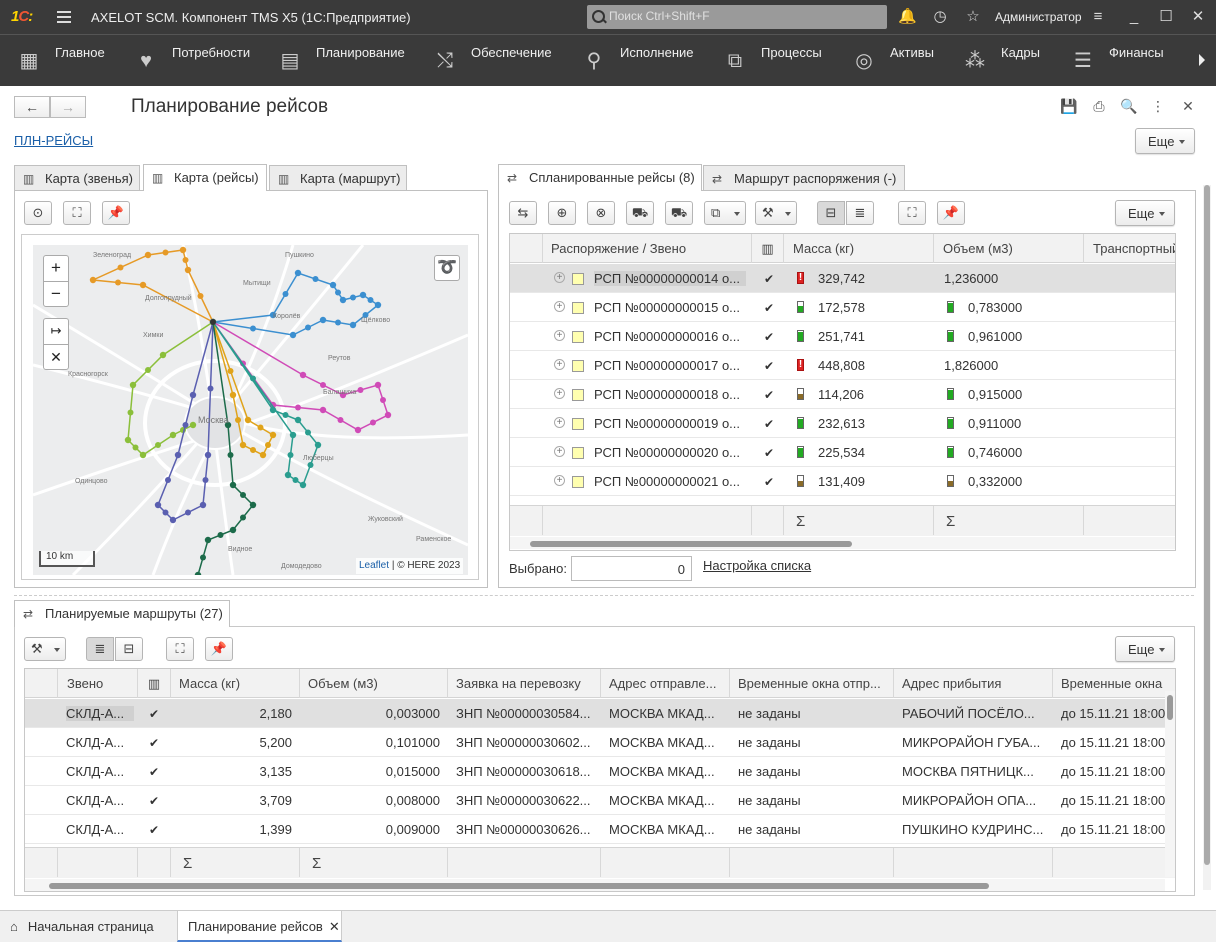 This screenshot has height=942, width=1216. Describe the element at coordinates (205, 177) in the screenshot. I see `tab-map-trips: ▥ Карта (рейсы)` at that location.